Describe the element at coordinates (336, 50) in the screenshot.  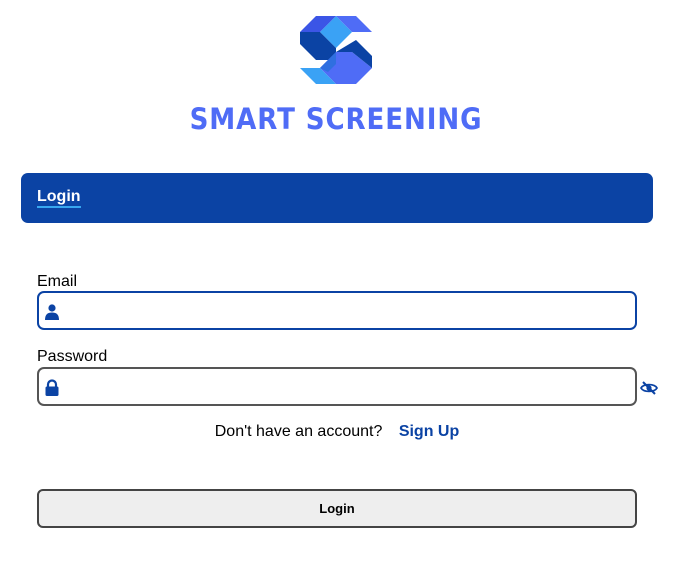
I see `s-cube-logo-icon` at that location.